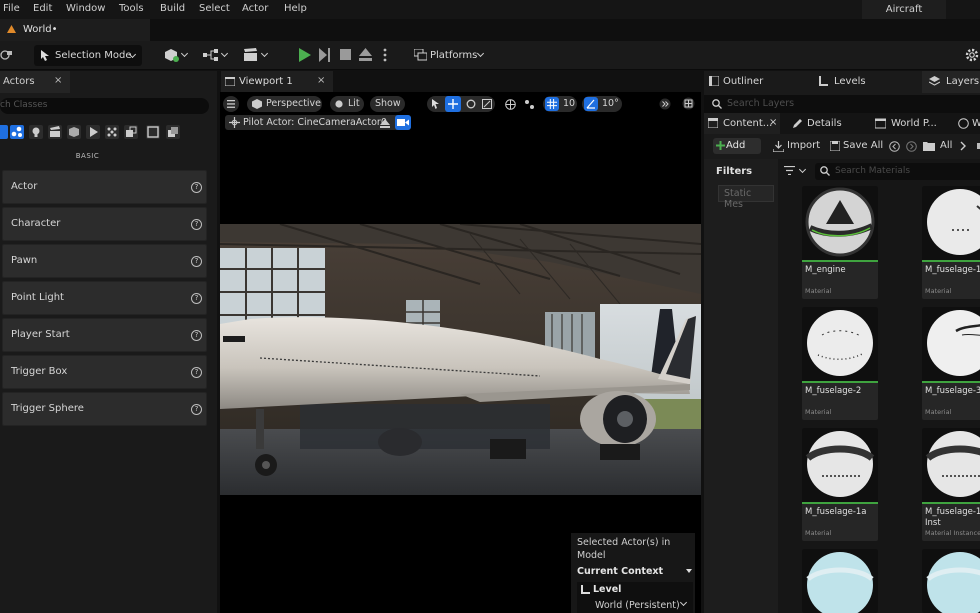 This screenshot has width=980, height=613. What do you see at coordinates (345, 54) in the screenshot?
I see `stop-icon` at bounding box center [345, 54].